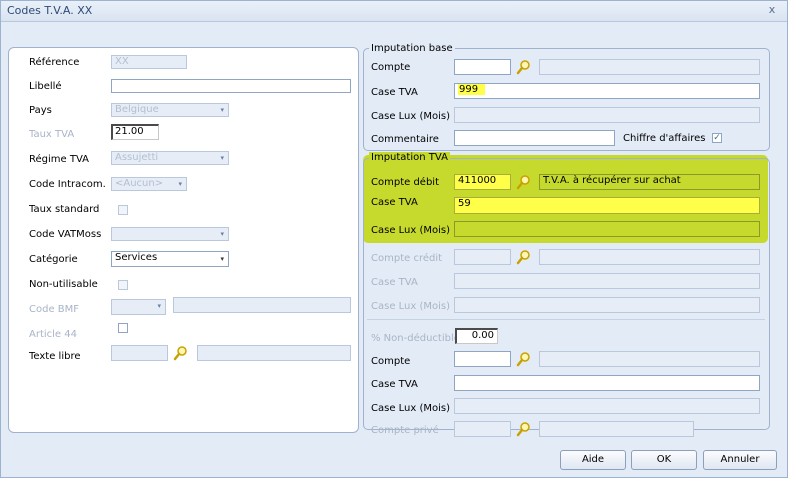 This screenshot has width=788, height=478. What do you see at coordinates (40, 110) in the screenshot?
I see `pays-label: Pays` at bounding box center [40, 110].